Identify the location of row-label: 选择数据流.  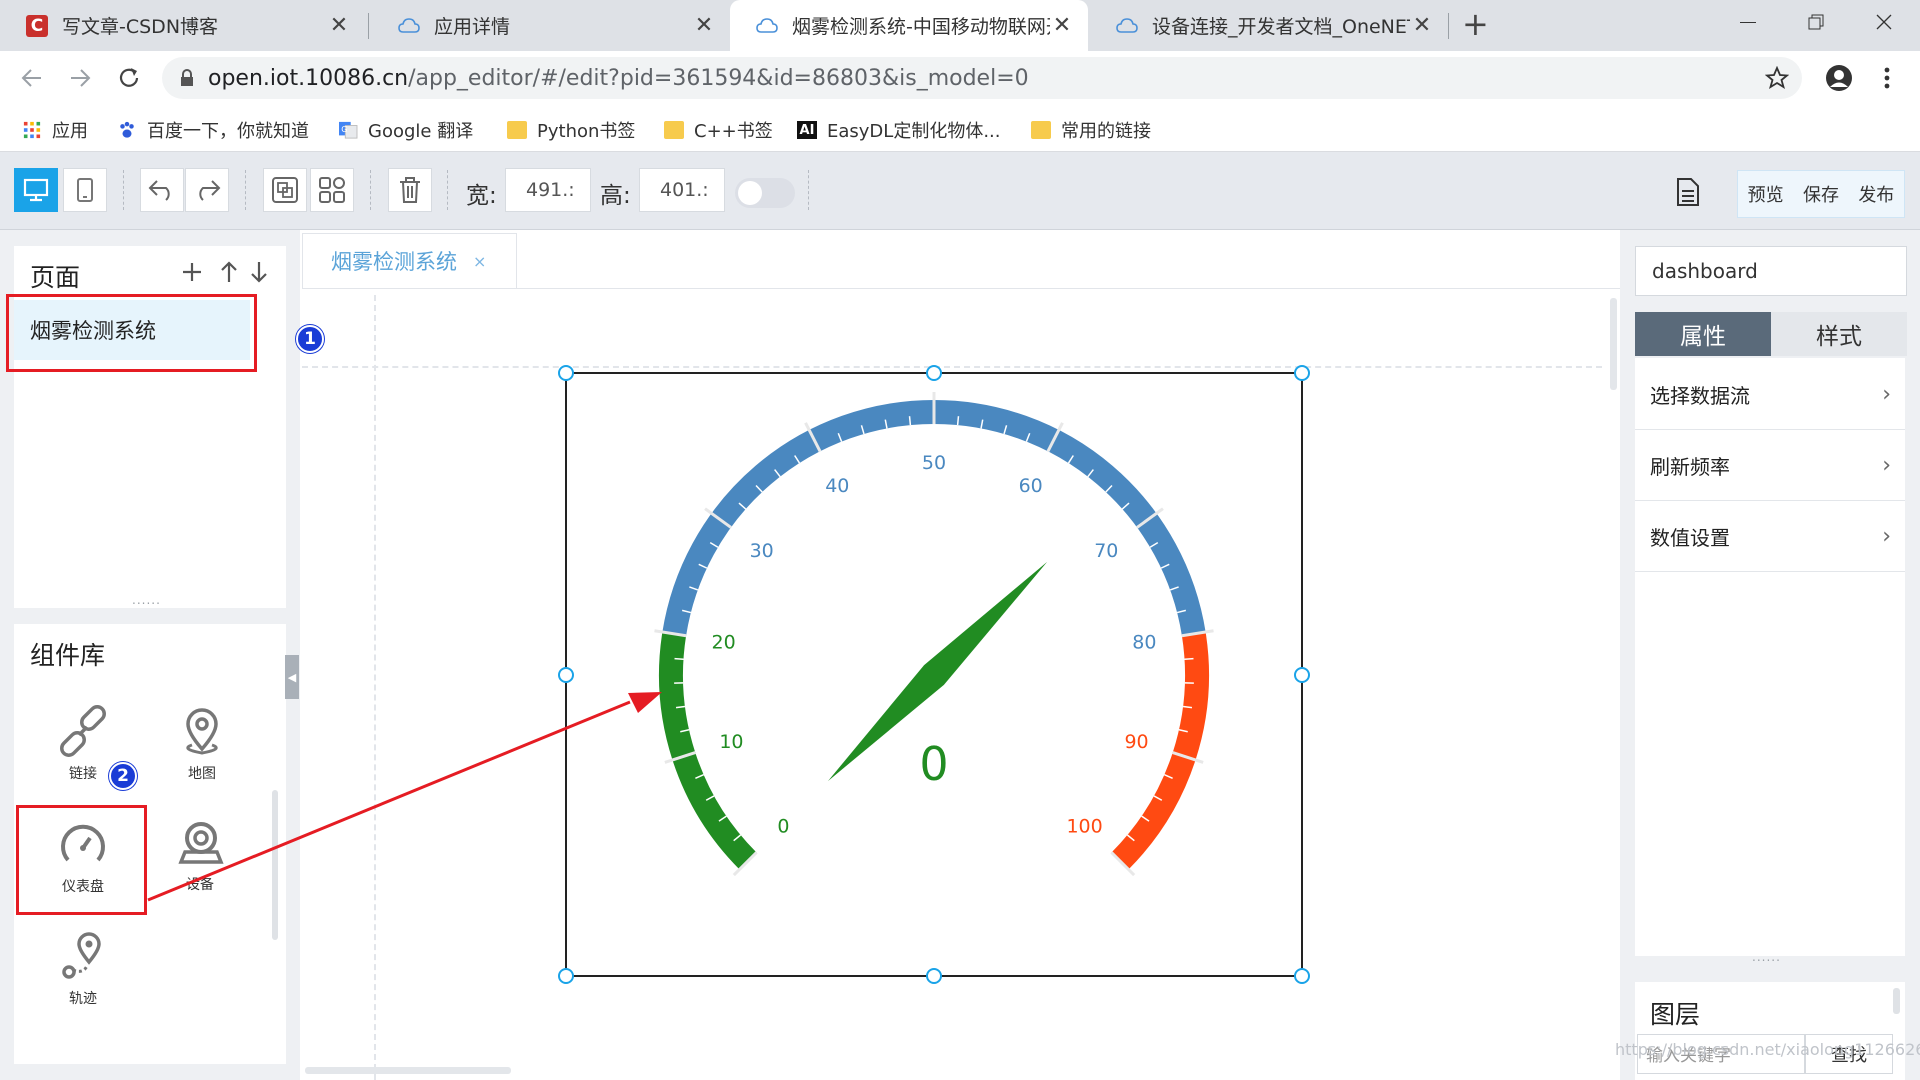
(1700, 396).